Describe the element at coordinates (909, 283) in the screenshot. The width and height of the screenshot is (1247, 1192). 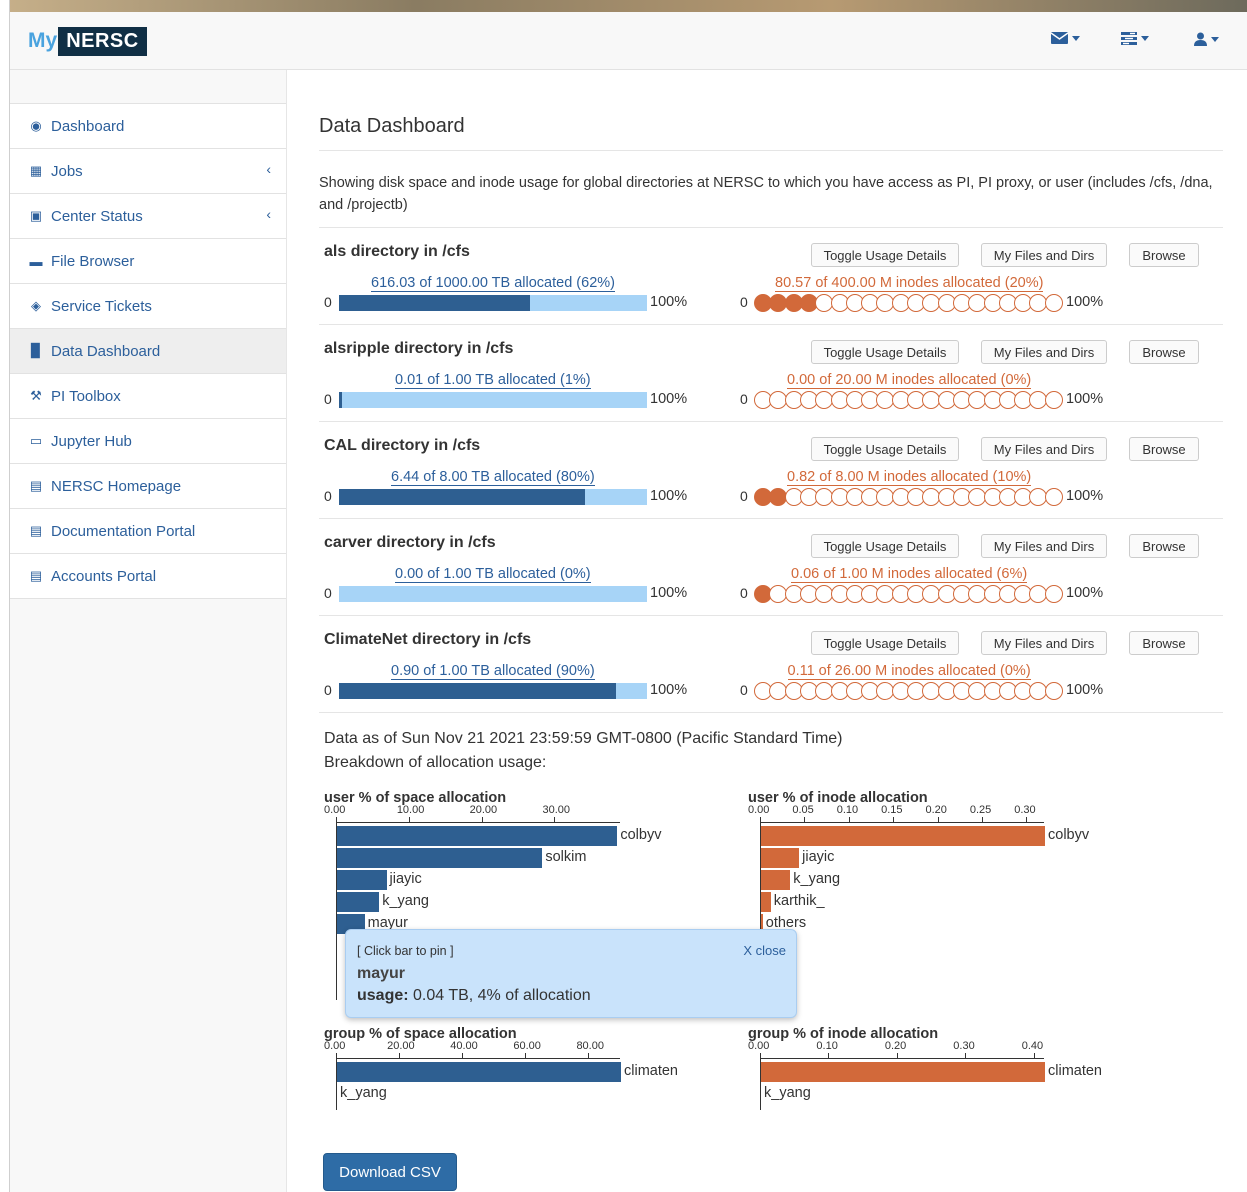
I see `inode-usage-label: 80.57 of 400.00 M inodes allocated (20%)` at that location.